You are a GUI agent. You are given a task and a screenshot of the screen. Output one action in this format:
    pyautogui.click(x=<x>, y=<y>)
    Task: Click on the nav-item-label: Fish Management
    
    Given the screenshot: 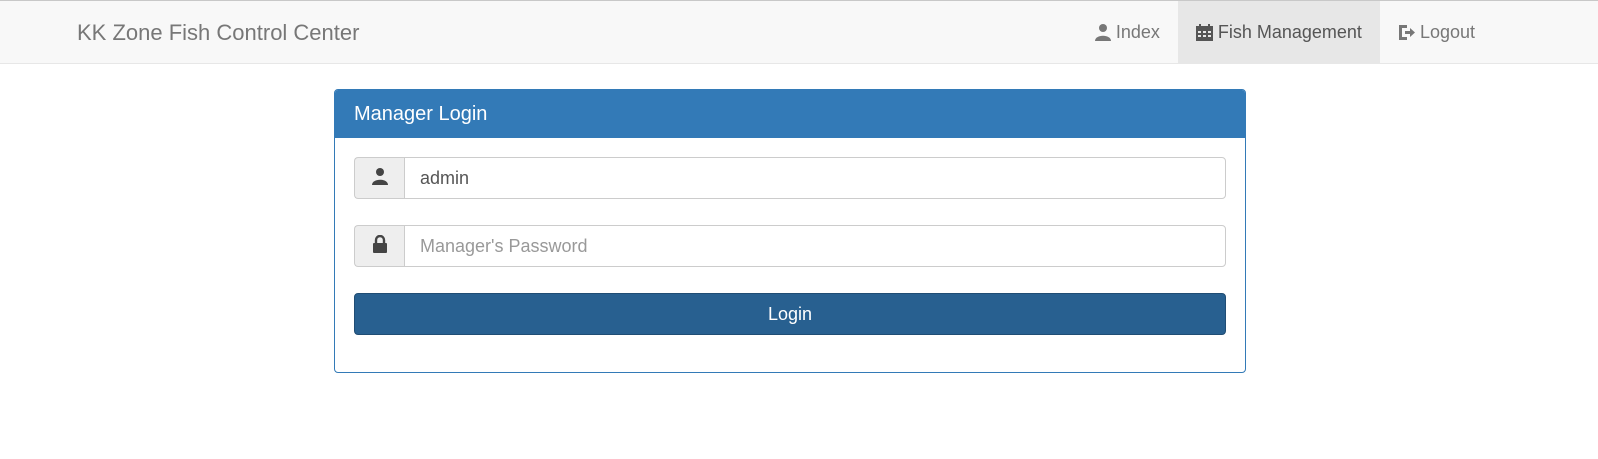 What is the action you would take?
    pyautogui.click(x=1289, y=31)
    